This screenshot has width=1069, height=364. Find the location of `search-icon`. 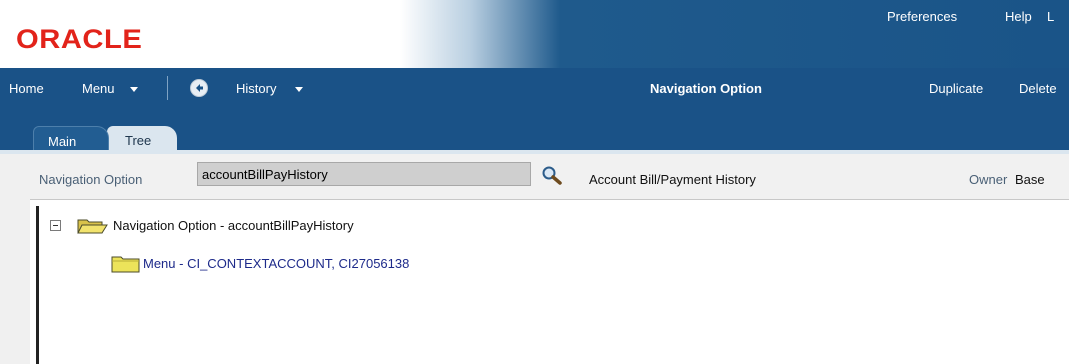

search-icon is located at coordinates (552, 176).